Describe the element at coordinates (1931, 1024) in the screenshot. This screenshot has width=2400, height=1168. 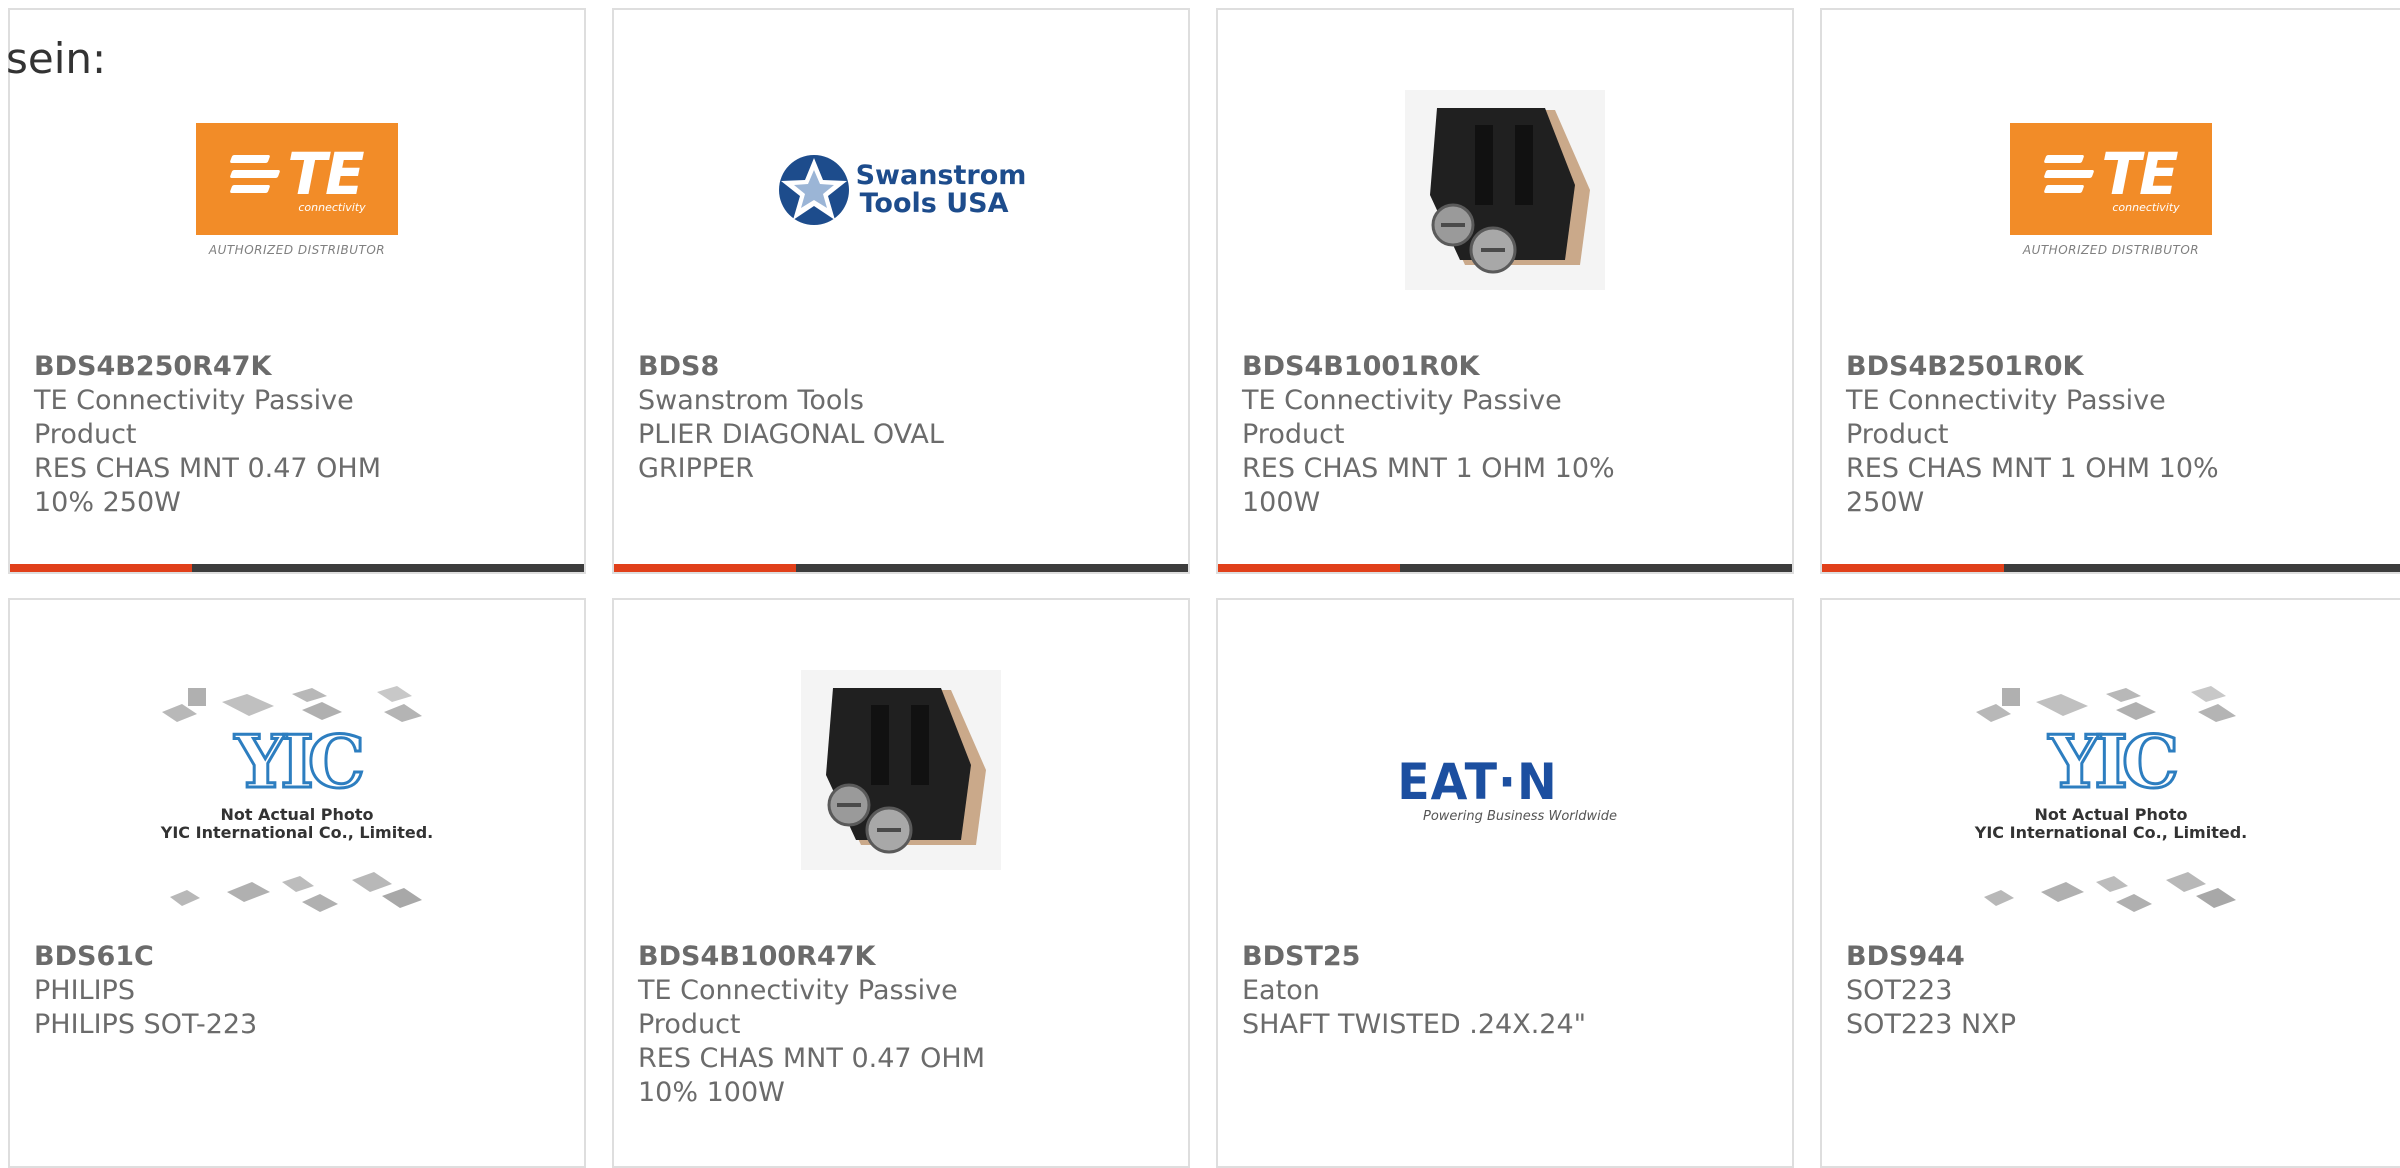
I see `description: SOT223 NXP` at that location.